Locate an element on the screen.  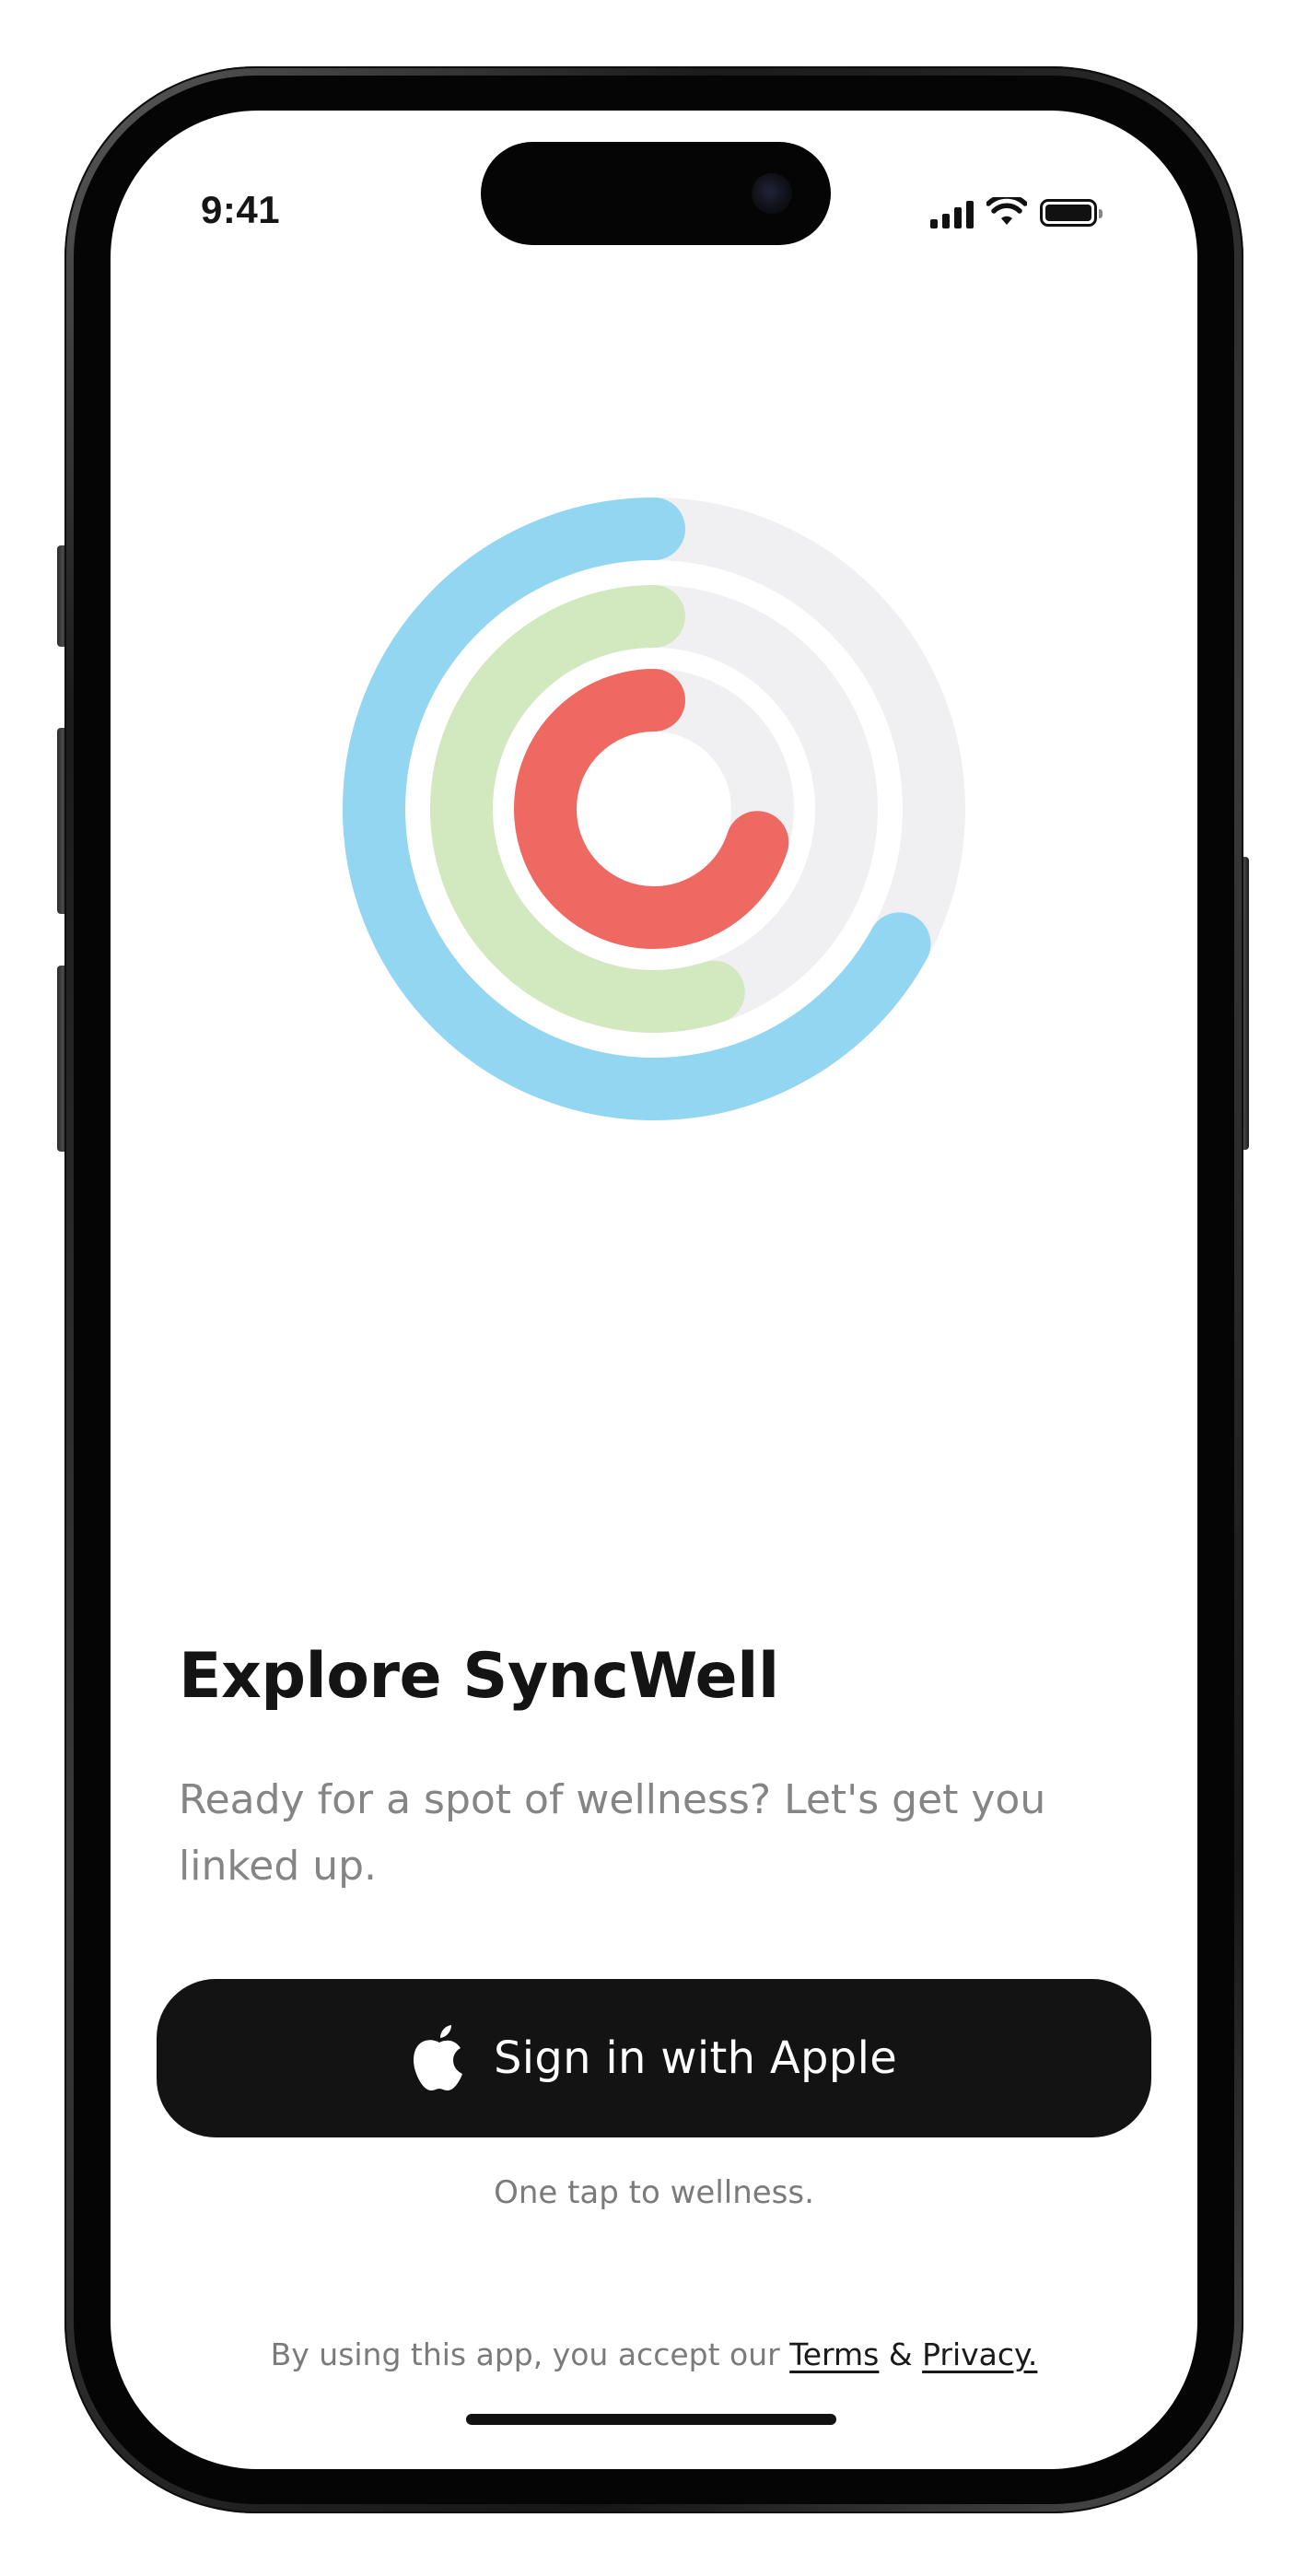
dynamic-island is located at coordinates (656, 193).